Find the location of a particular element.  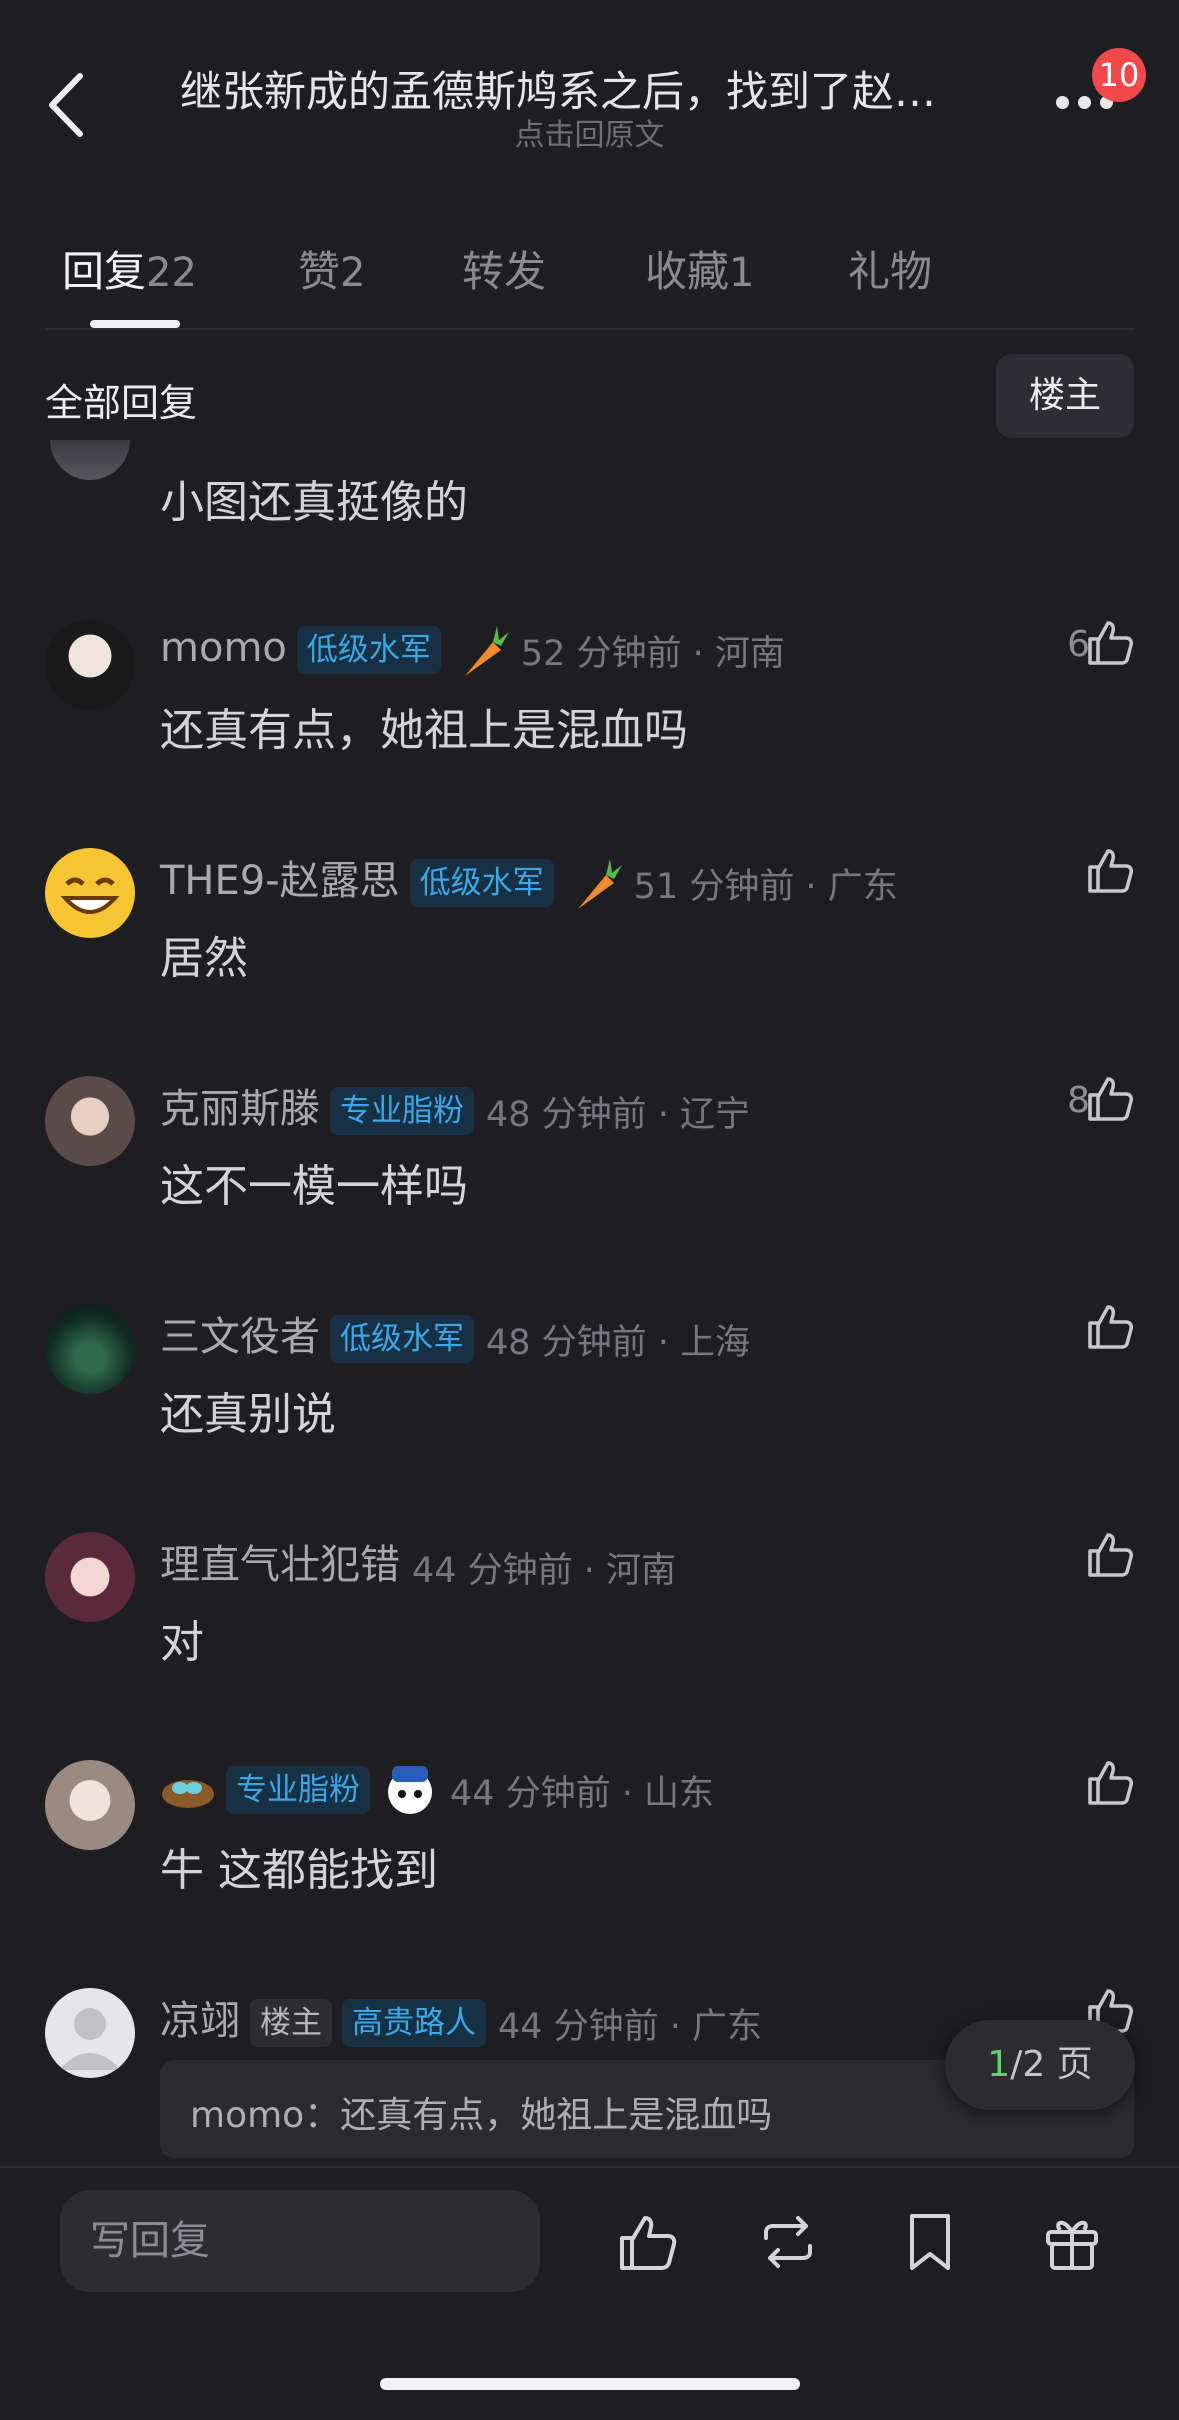

divider is located at coordinates (590, 329).